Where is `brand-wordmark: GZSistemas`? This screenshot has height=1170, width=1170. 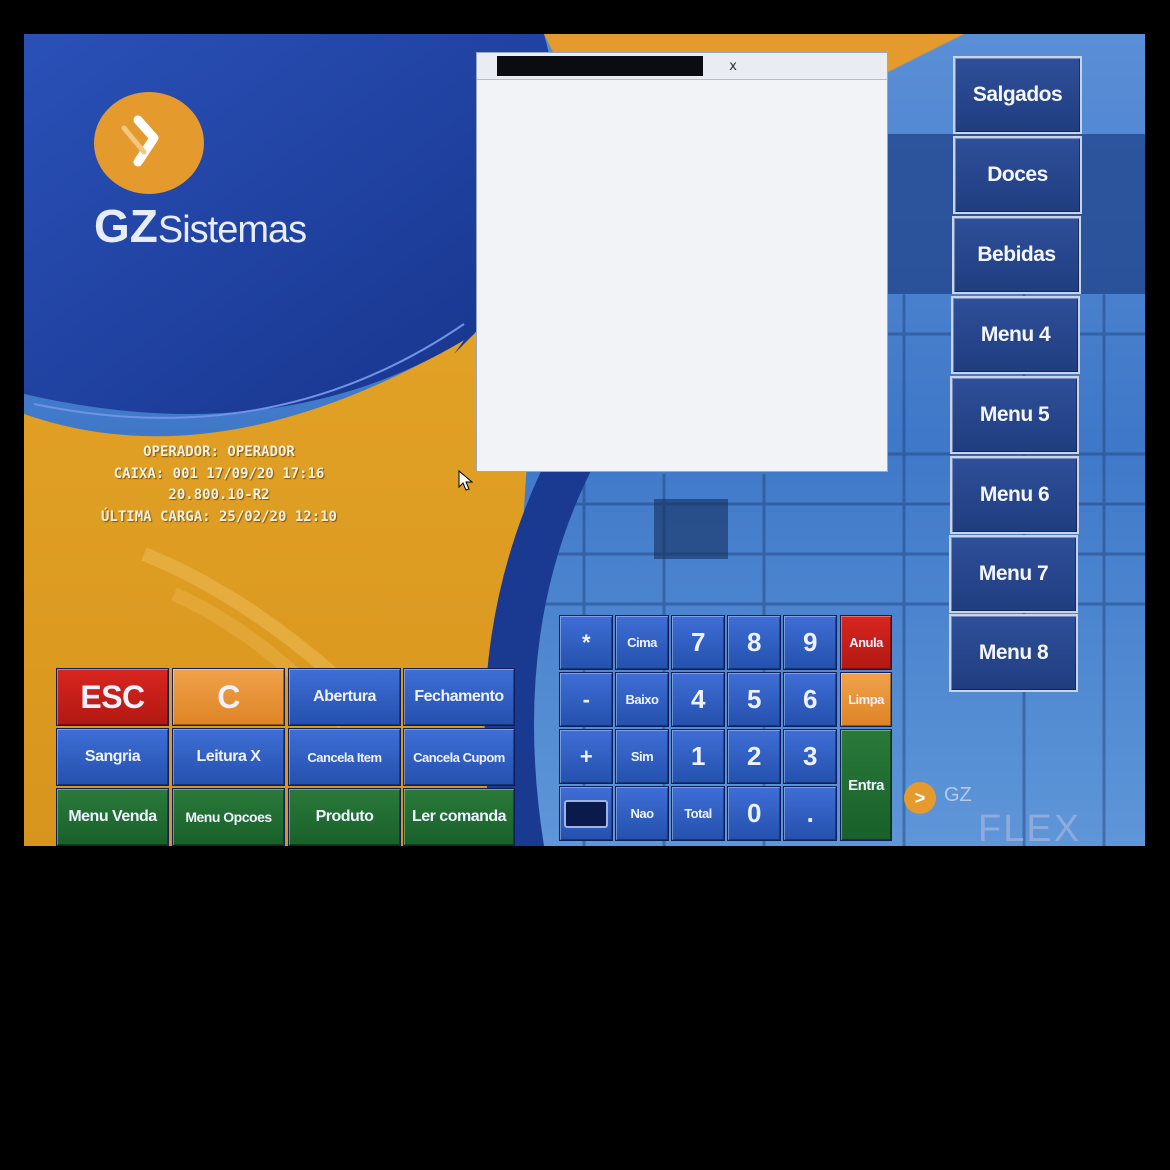 brand-wordmark: GZSistemas is located at coordinates (200, 226).